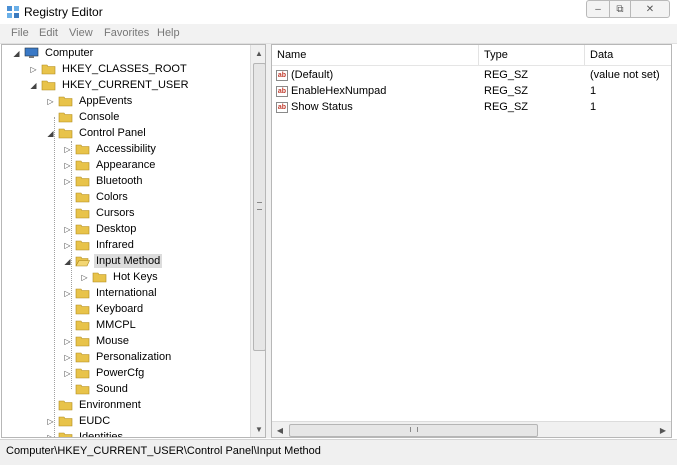 The image size is (677, 465). Describe the element at coordinates (110, 85) in the screenshot. I see `tree-node-hkcu: ◢ HKEY_CURRENT_USER` at that location.